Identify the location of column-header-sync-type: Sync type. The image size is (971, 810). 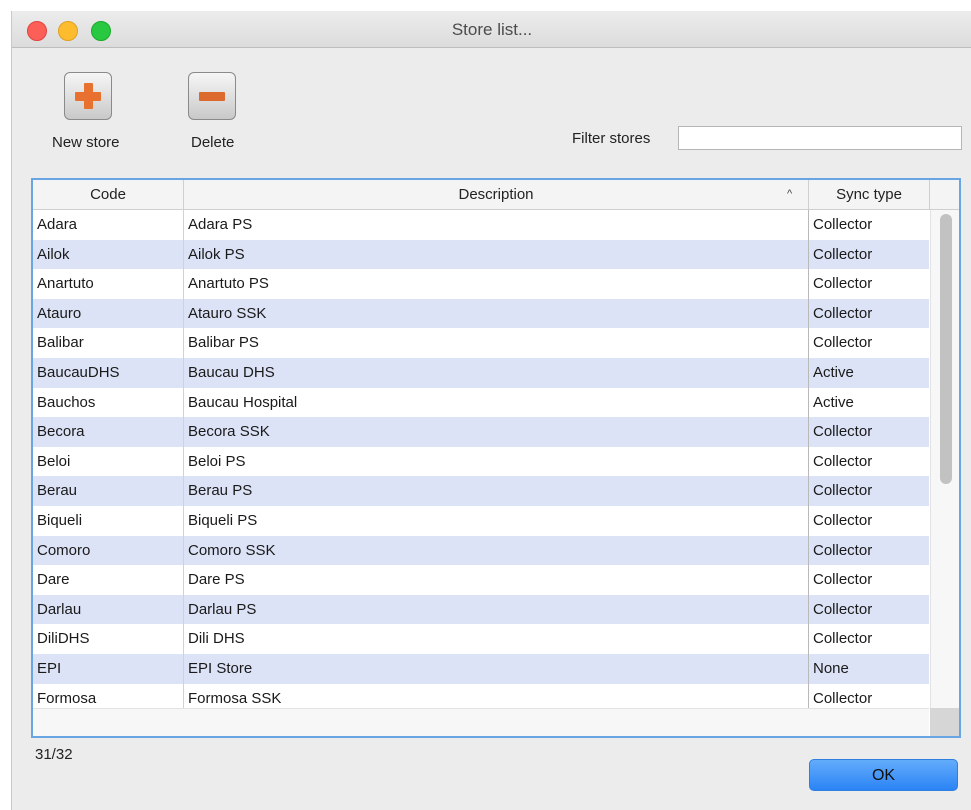
(869, 194).